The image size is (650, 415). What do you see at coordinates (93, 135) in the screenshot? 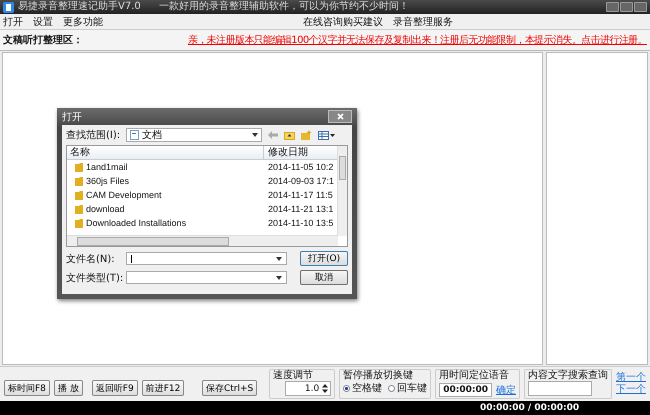
I see `look-in-label: 查找范围(I):` at bounding box center [93, 135].